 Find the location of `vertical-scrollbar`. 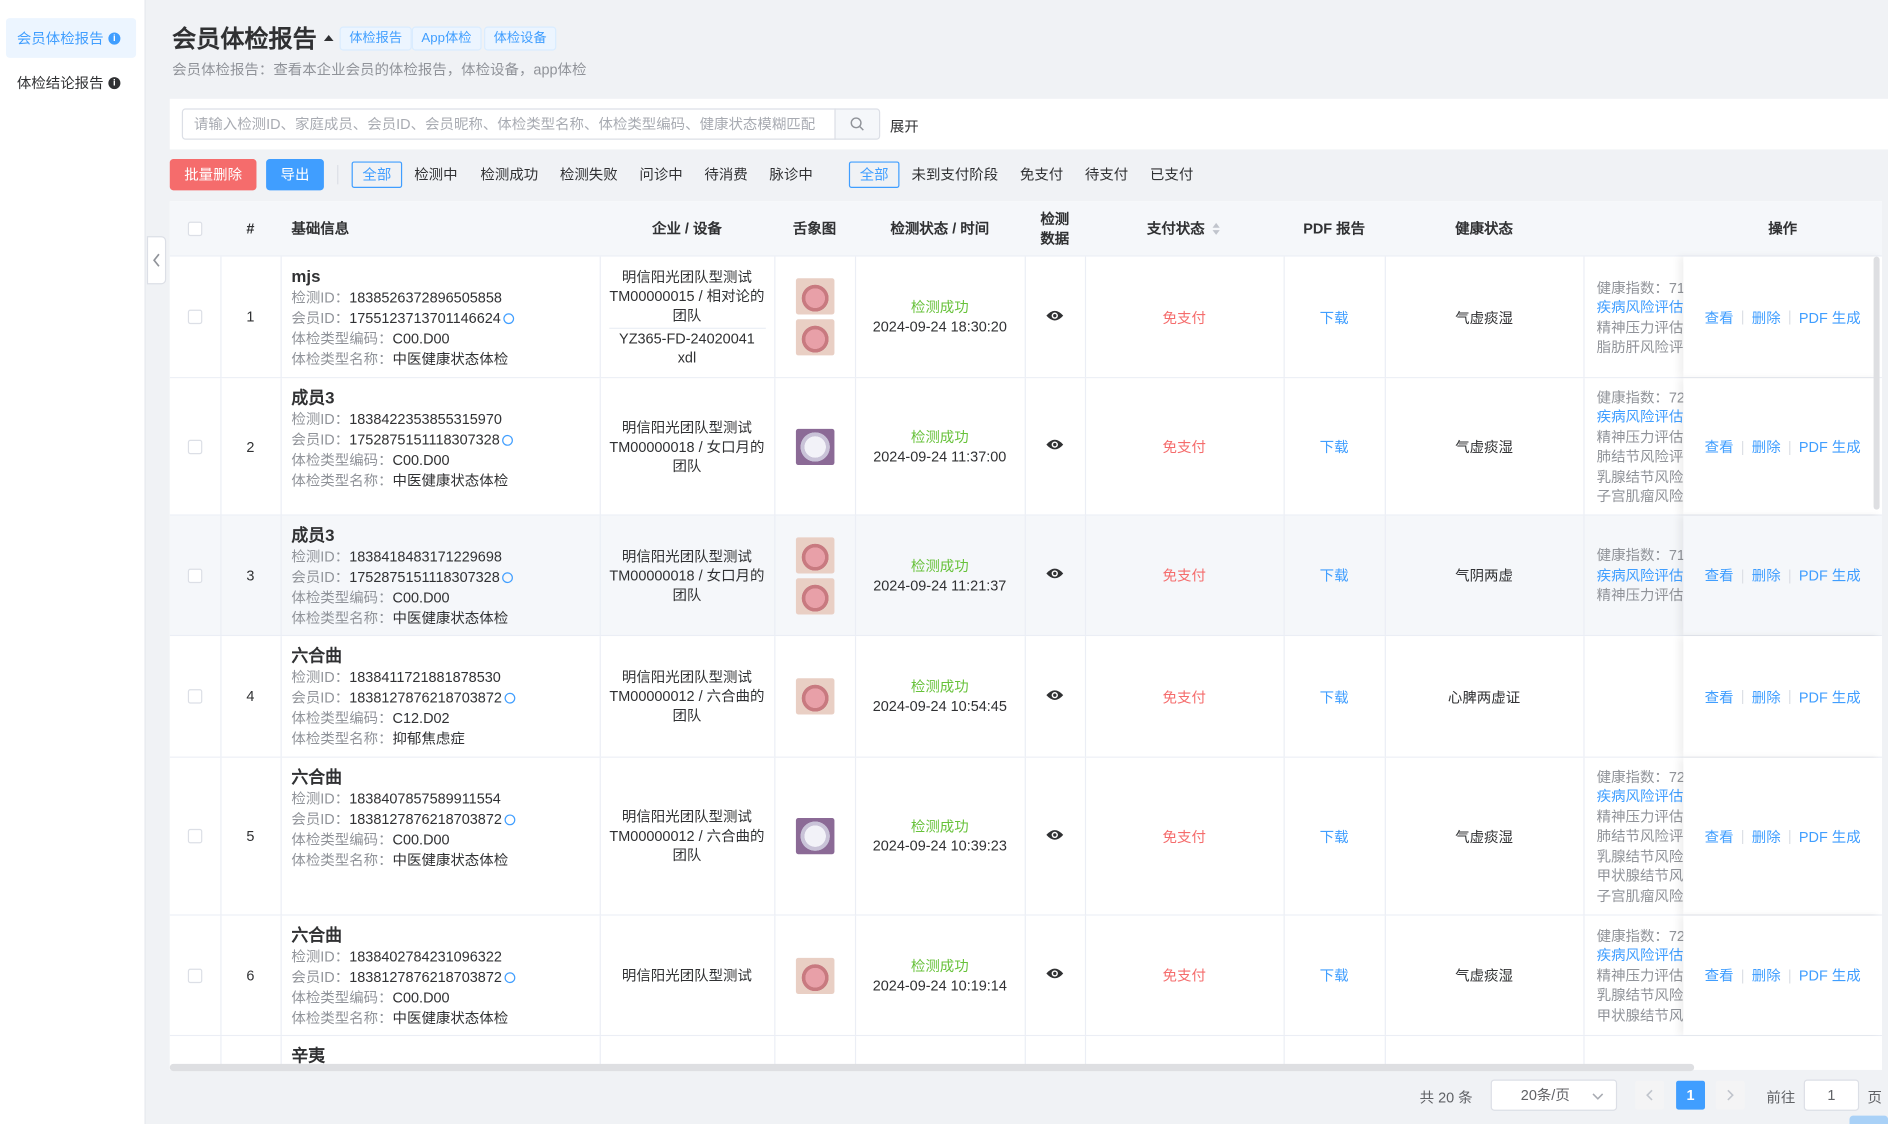

vertical-scrollbar is located at coordinates (1876, 383).